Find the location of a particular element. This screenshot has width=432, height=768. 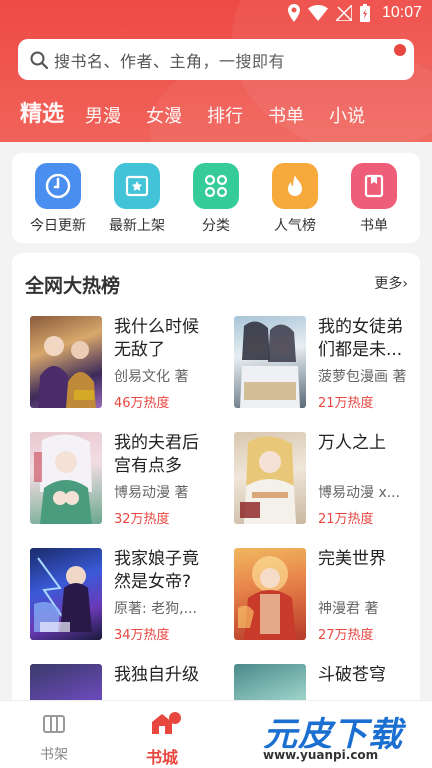

book-title: 我的夫君后宫有点多 is located at coordinates (156, 454).